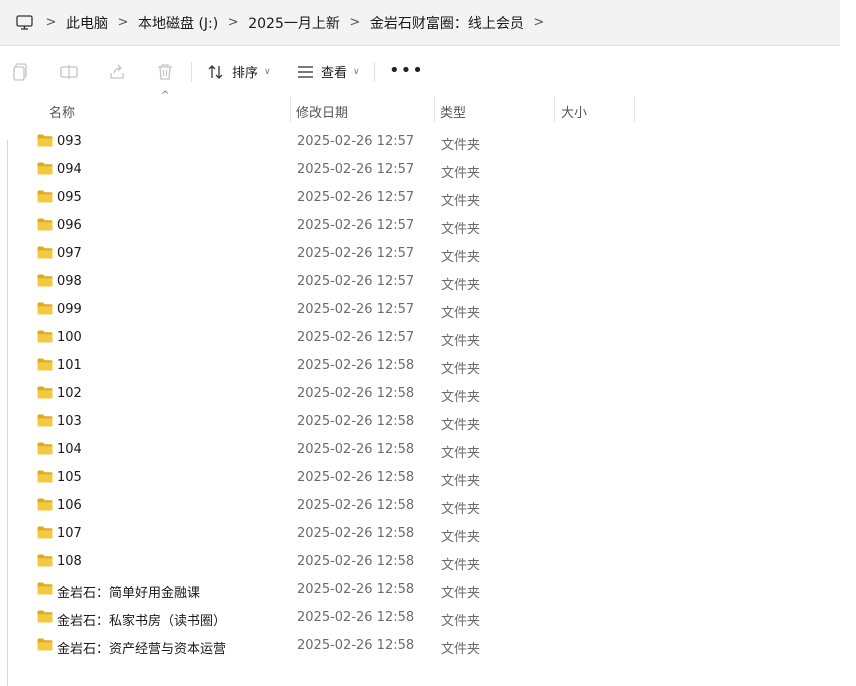 This screenshot has width=856, height=686. I want to click on file-name: 103, so click(69, 421).